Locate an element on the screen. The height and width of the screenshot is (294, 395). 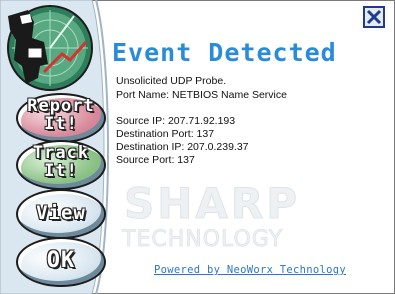
view-button: View is located at coordinates (61, 214).